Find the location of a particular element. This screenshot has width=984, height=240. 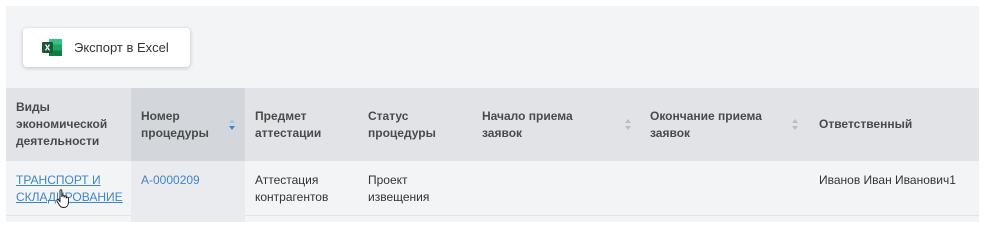

column-header-responsible-label: Ответственный is located at coordinates (866, 124).